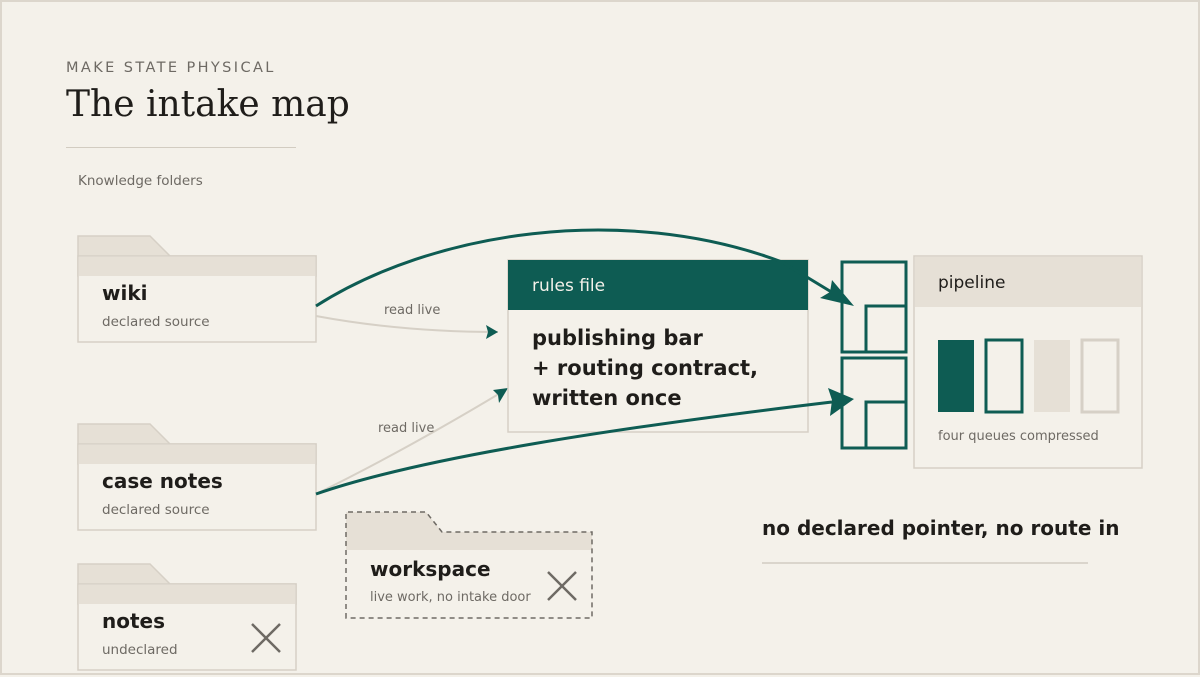  I want to click on folder-status-wiki: declared source, so click(156, 322).